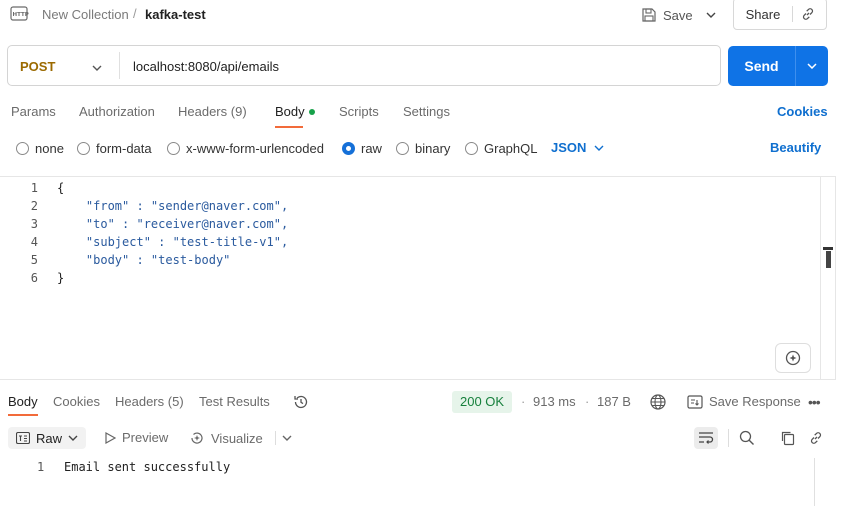 Image resolution: width=853 pixels, height=506 pixels. What do you see at coordinates (144, 260) in the screenshot?
I see `code-line-selected: "body" : "test-body"` at bounding box center [144, 260].